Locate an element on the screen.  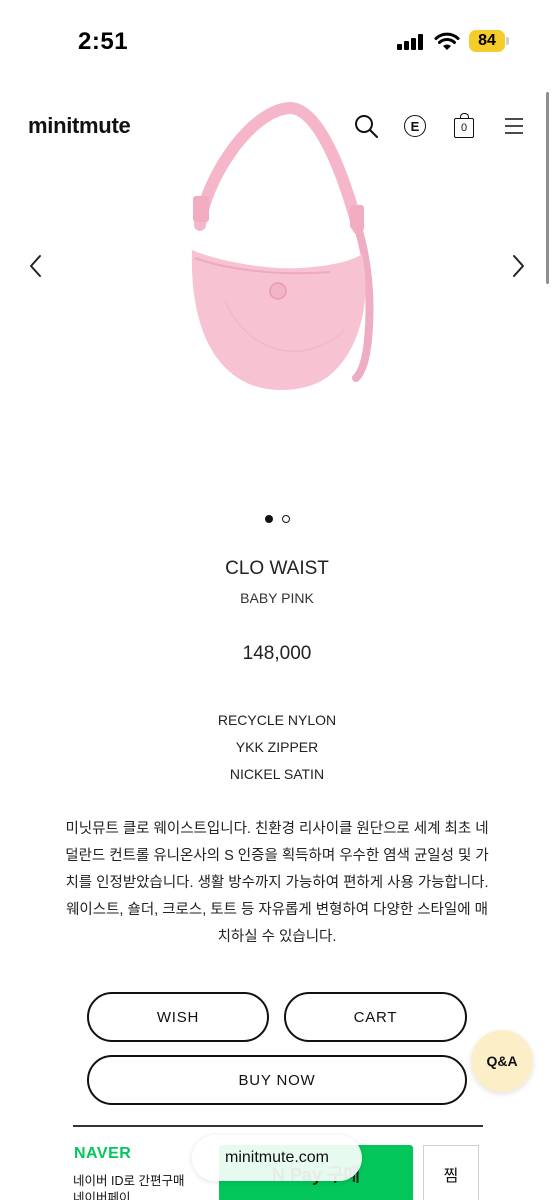
feature-item: RECYCLE NYLON is located at coordinates (277, 720).